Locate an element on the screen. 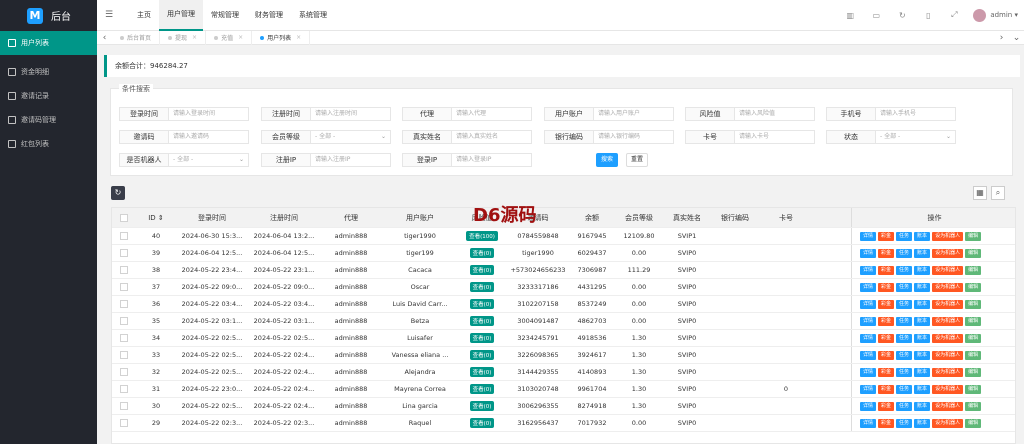 The height and width of the screenshot is (444, 1024). search-input: 请输入注册IP is located at coordinates (351, 160).